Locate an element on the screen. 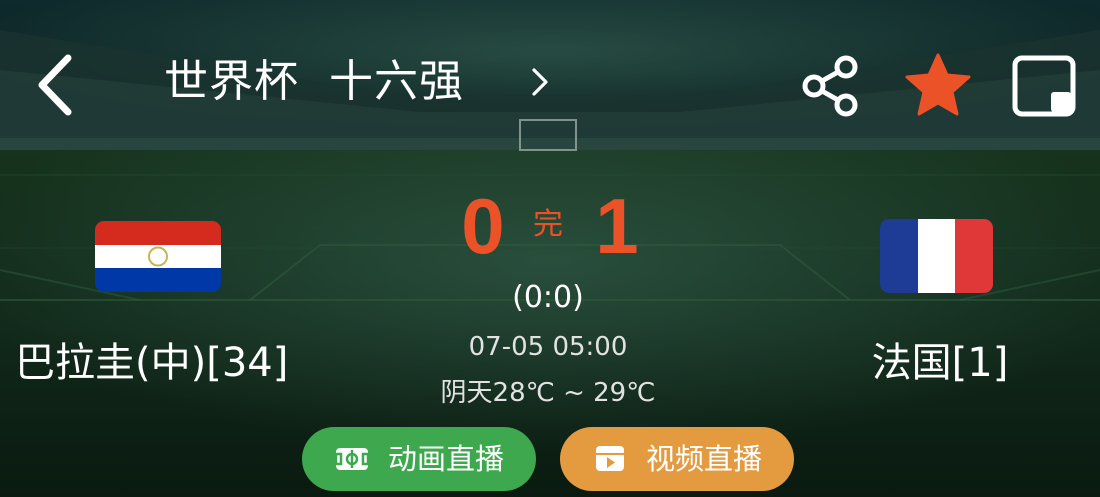 The height and width of the screenshot is (497, 1100). picture-in-picture-icon is located at coordinates (1044, 86).